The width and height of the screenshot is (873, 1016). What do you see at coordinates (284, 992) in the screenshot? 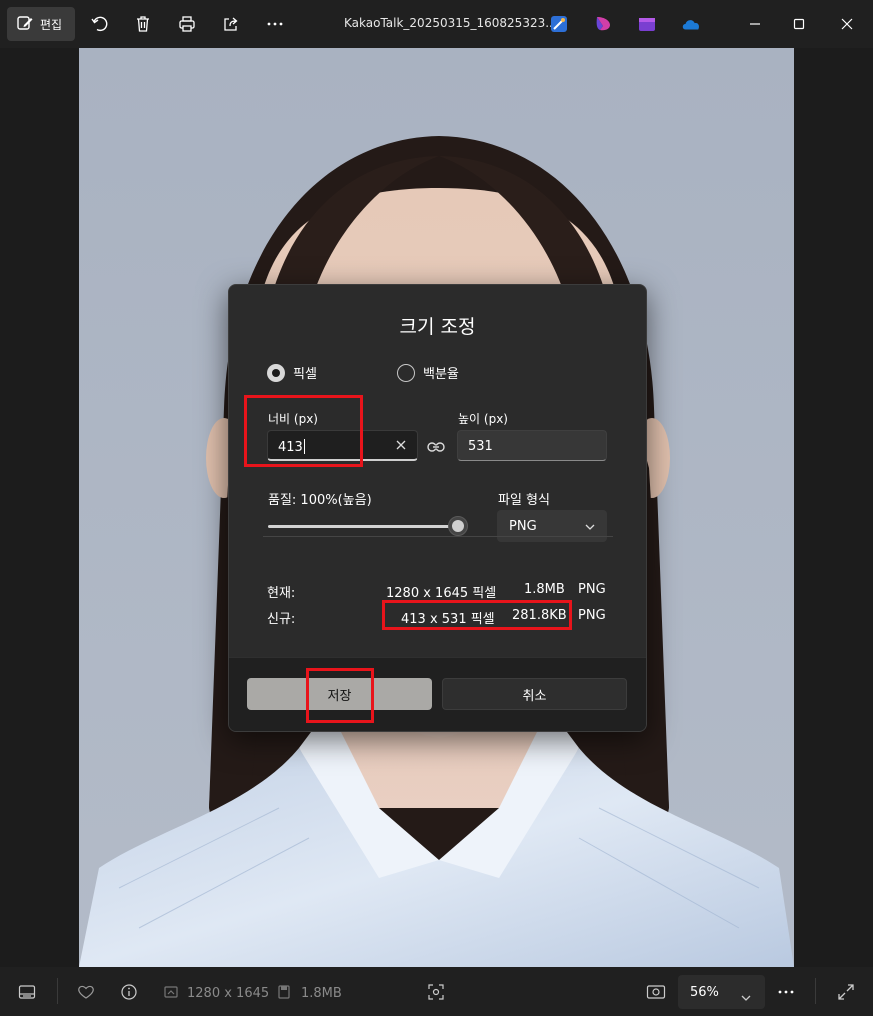
I see `file-size-icon` at bounding box center [284, 992].